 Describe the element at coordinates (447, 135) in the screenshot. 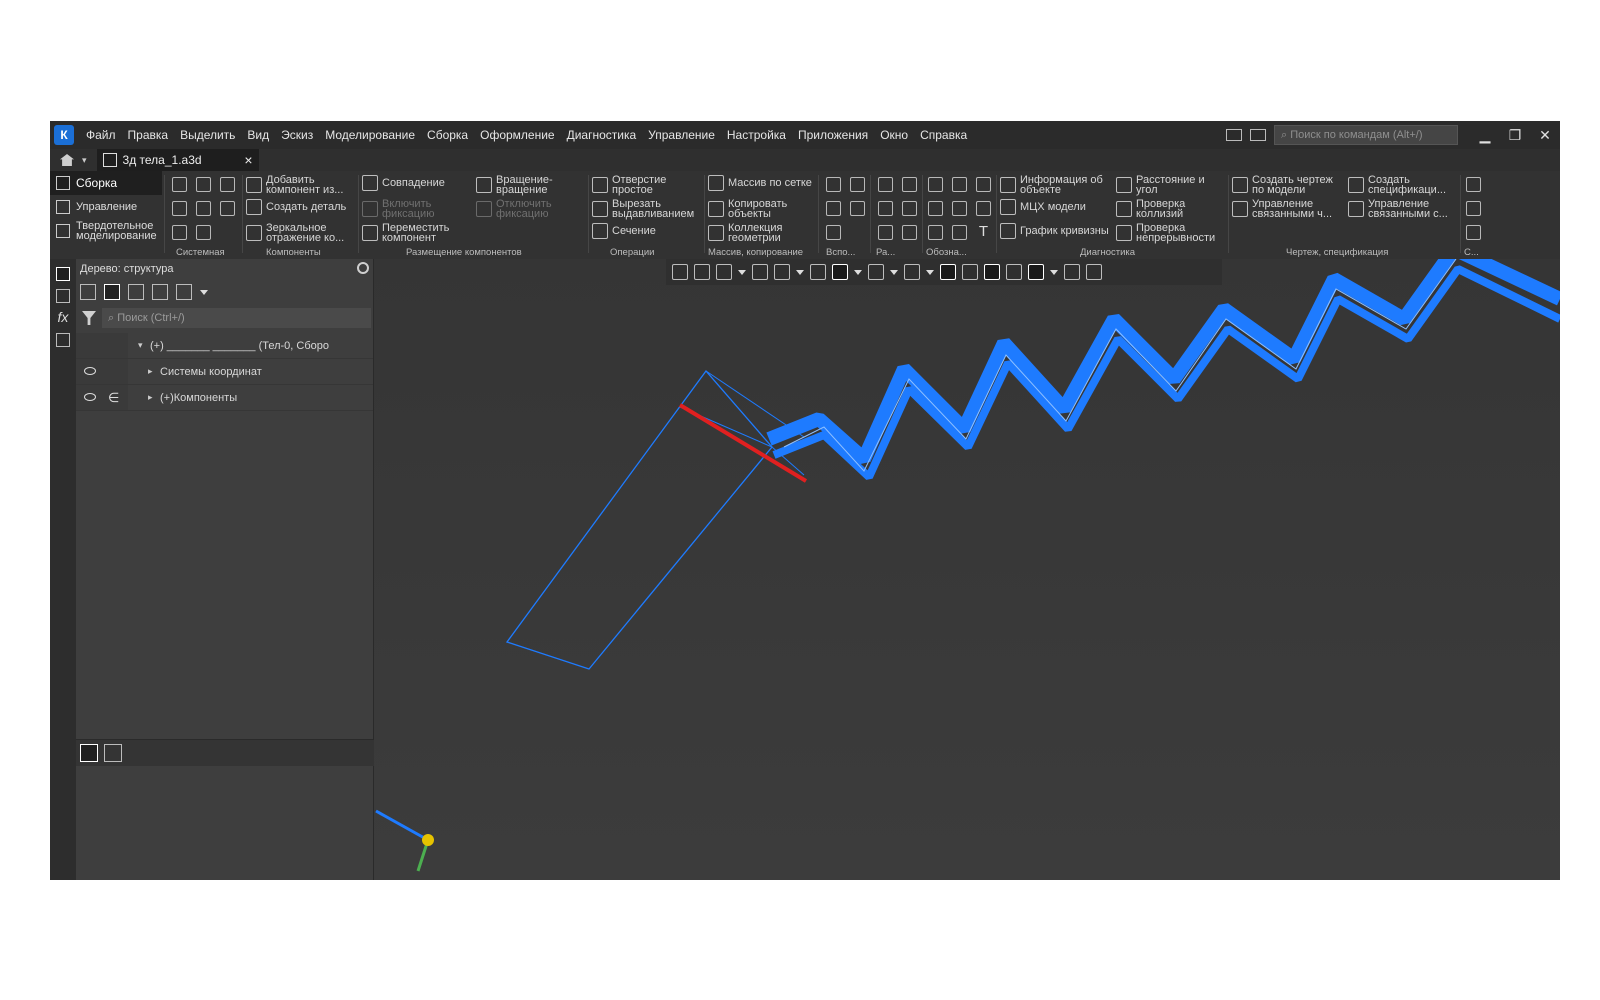

I see `menu-assembly: Сборка` at that location.